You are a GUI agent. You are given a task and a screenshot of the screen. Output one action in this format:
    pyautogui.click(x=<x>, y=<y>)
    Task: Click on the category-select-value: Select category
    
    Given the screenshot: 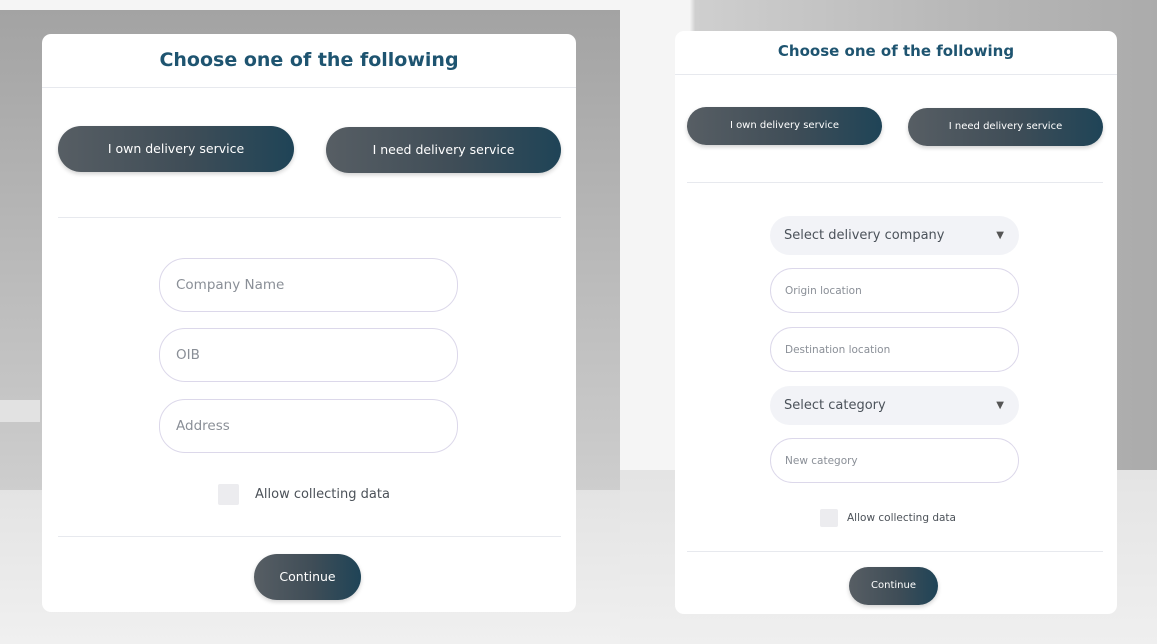 What is the action you would take?
    pyautogui.click(x=835, y=405)
    